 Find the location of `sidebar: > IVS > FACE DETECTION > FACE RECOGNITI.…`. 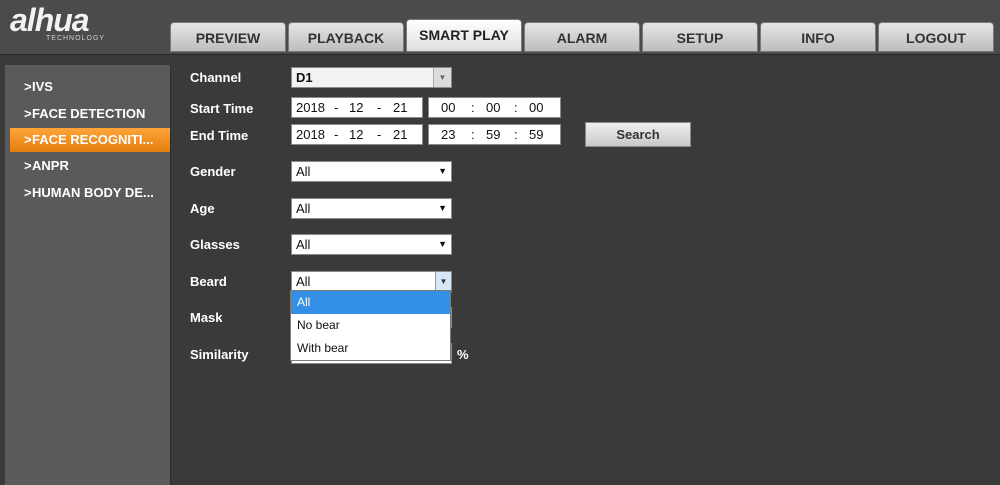

sidebar: > IVS > FACE DETECTION > FACE RECOGNITI.… is located at coordinates (88, 275).